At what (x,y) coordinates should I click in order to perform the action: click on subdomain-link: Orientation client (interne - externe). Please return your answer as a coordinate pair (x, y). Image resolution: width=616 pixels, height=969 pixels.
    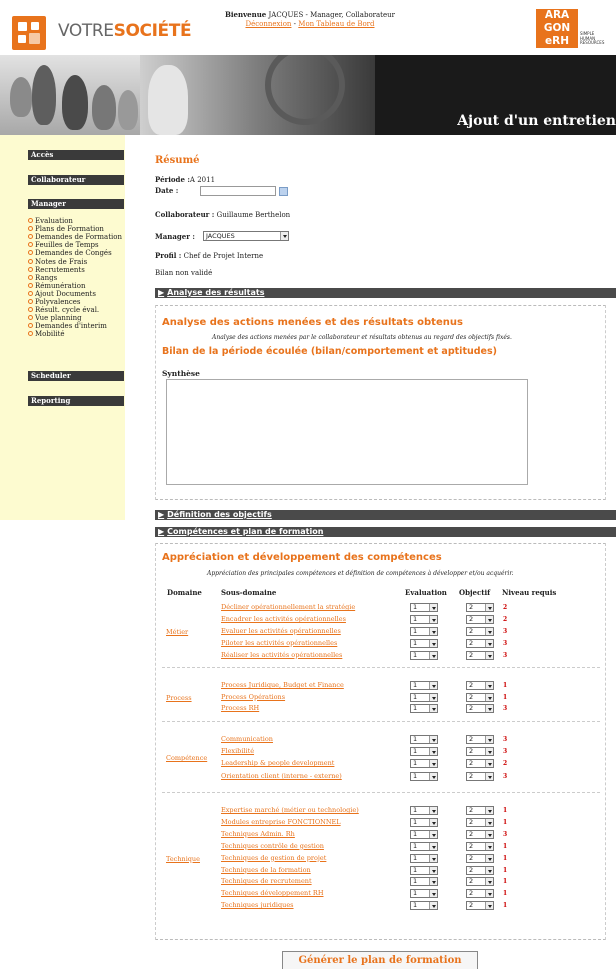
    Looking at the image, I should click on (281, 776).